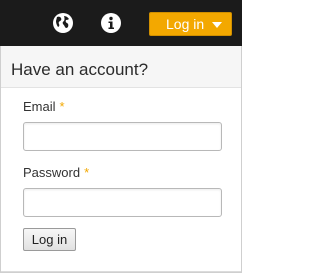 The image size is (320, 273). What do you see at coordinates (80, 69) in the screenshot?
I see `panel-title: Have an account?` at bounding box center [80, 69].